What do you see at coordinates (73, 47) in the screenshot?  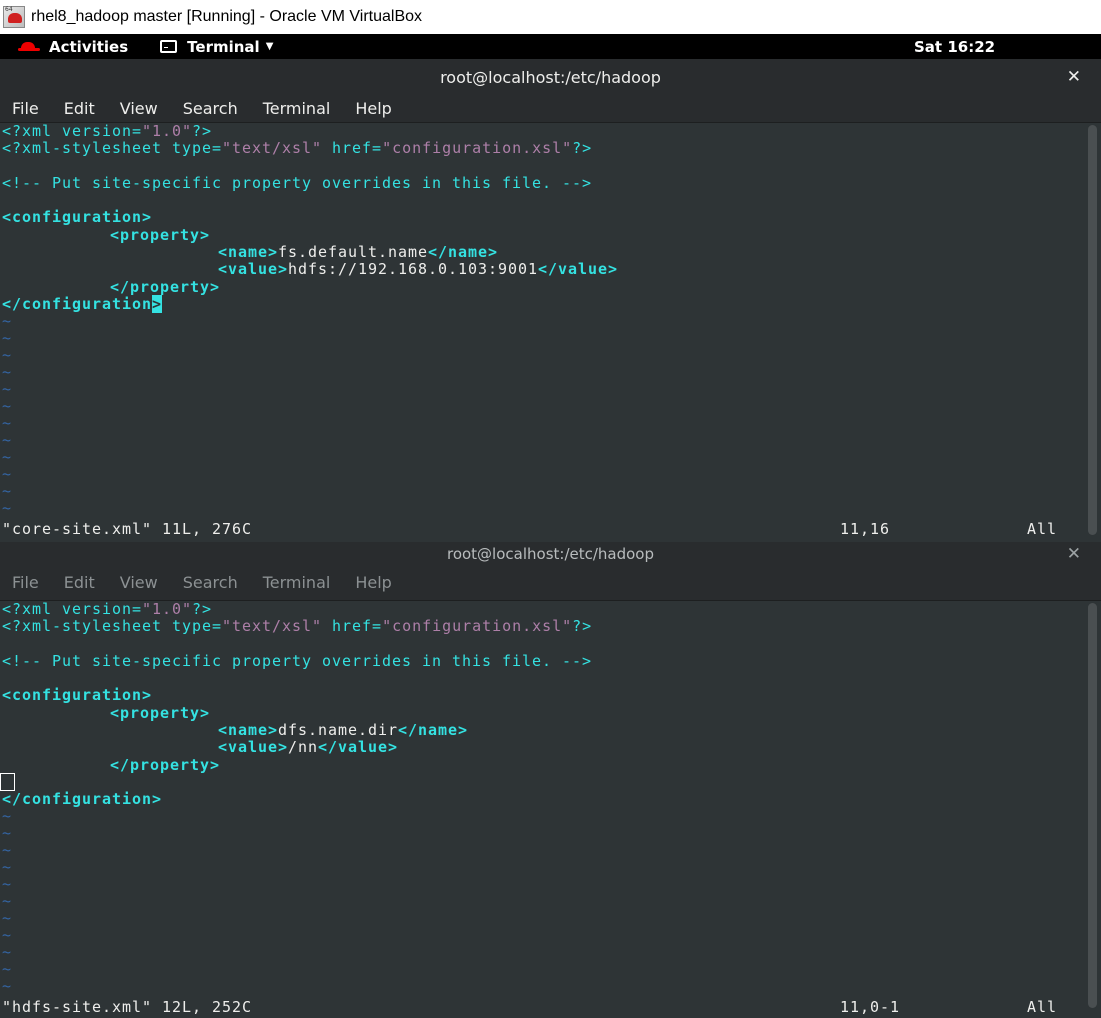 I see `activities-button: Activities` at bounding box center [73, 47].